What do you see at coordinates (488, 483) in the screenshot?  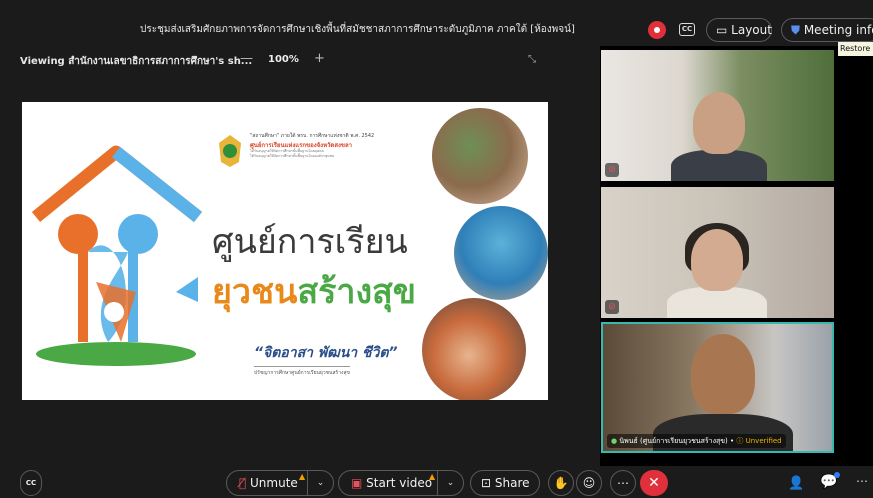 I see `share-icon: ⊡` at bounding box center [488, 483].